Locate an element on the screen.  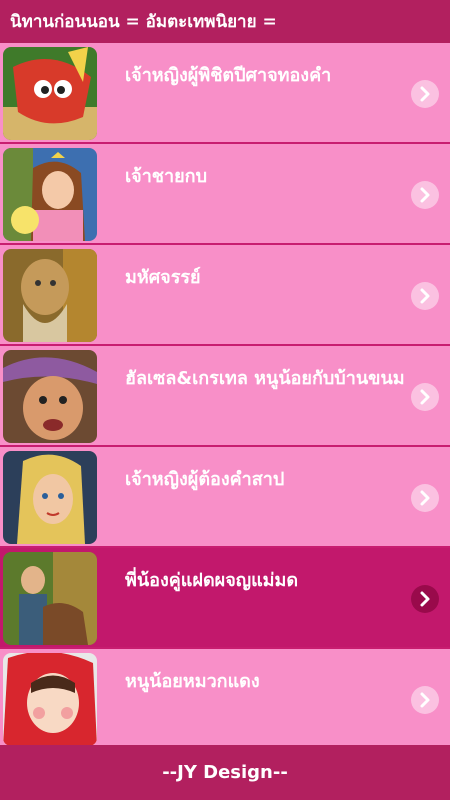
footer-credit: --JY Design-- is located at coordinates (225, 772).